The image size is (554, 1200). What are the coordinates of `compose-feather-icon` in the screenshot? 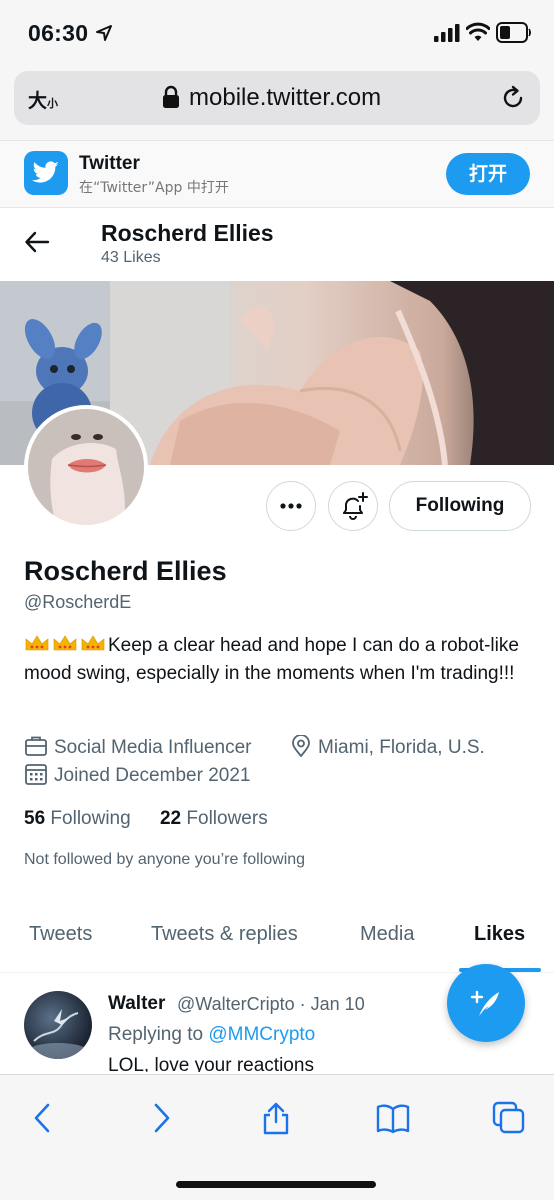 It's located at (484, 1003).